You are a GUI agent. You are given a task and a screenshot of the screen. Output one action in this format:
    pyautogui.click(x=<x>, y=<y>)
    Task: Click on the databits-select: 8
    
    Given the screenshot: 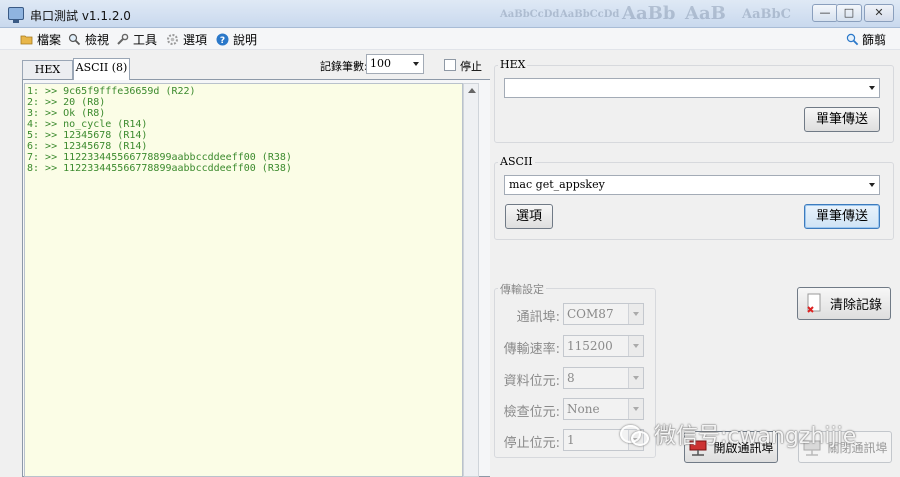 What is the action you would take?
    pyautogui.click(x=603, y=378)
    